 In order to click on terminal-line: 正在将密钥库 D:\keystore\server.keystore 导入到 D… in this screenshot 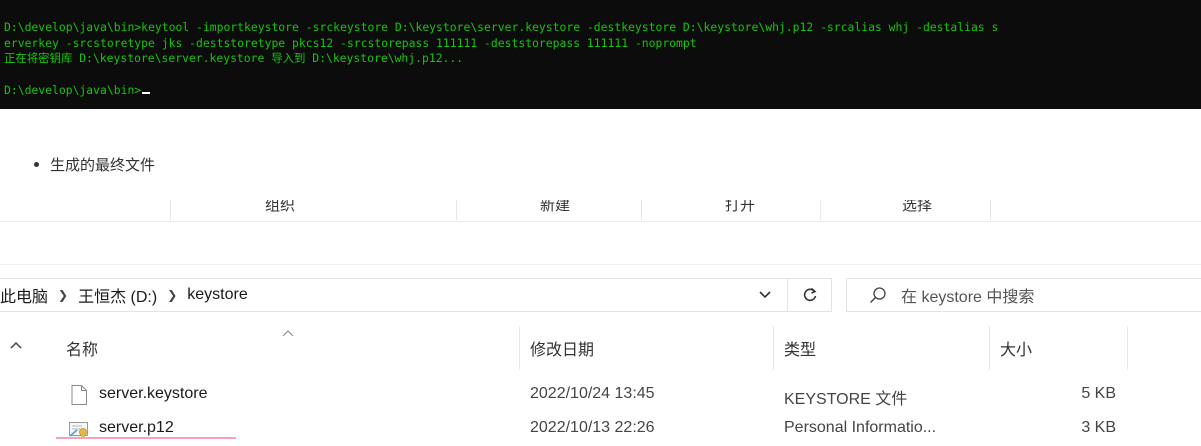, I will do `click(234, 58)`.